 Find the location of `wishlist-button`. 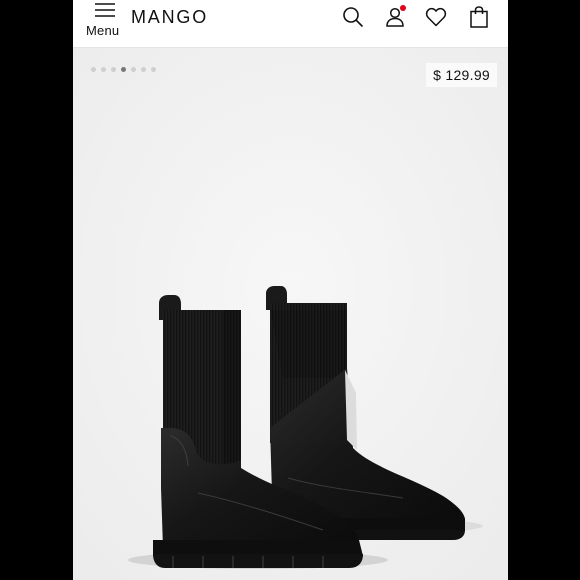

wishlist-button is located at coordinates (436, 17).